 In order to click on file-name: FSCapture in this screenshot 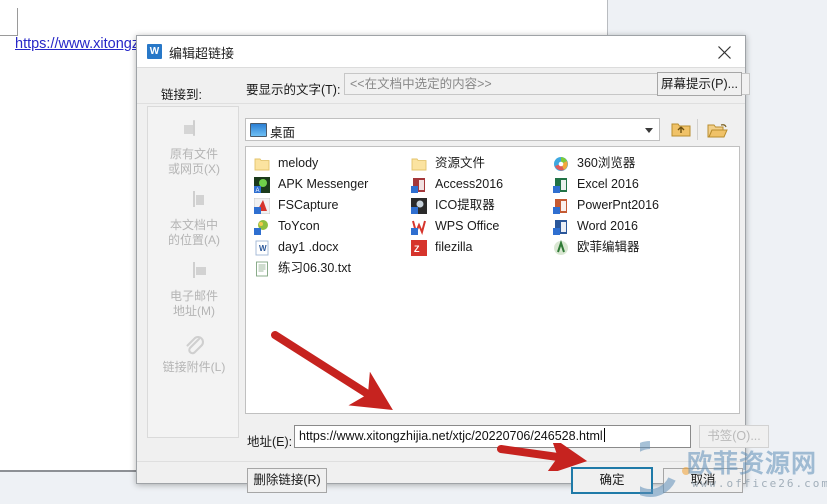, I will do `click(308, 205)`.